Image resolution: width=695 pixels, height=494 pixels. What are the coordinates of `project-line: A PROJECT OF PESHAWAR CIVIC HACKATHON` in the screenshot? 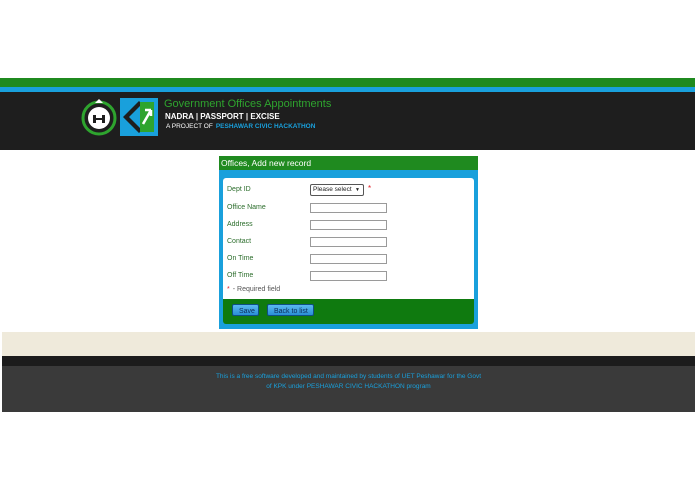 It's located at (240, 126).